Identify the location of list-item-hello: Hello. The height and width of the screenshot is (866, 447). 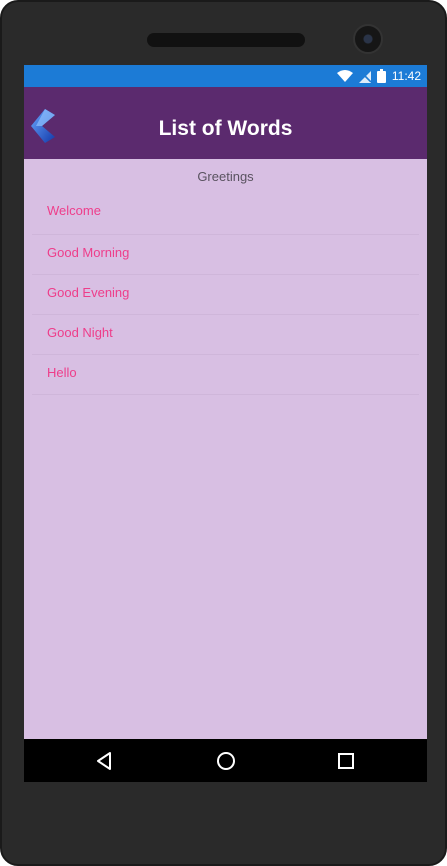
(225, 375).